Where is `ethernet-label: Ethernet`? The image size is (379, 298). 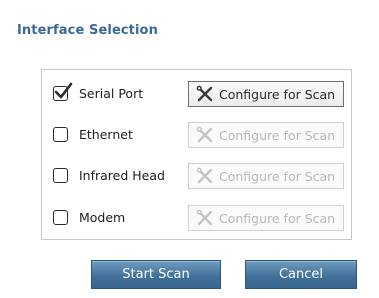 ethernet-label: Ethernet is located at coordinates (106, 134).